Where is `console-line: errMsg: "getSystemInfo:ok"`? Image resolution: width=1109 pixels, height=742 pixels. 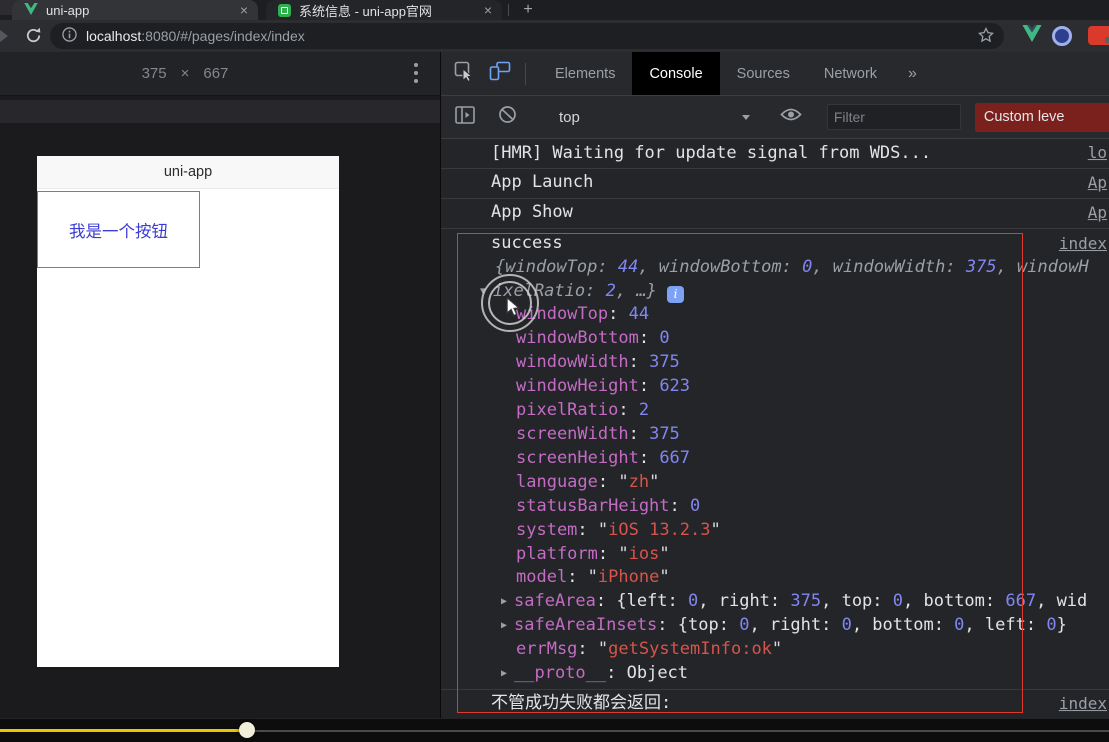 console-line: errMsg: "getSystemInfo:ok" is located at coordinates (649, 649).